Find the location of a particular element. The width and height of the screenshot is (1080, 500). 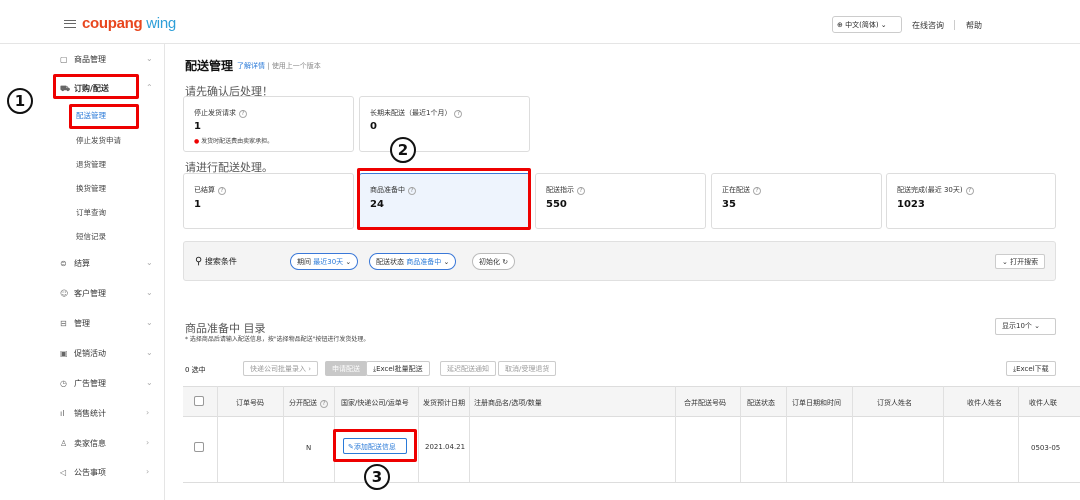

list-hint: * 选择商品后请输入配送信息，按"选择物品配送"按钮进行发货处理。 is located at coordinates (277, 339).